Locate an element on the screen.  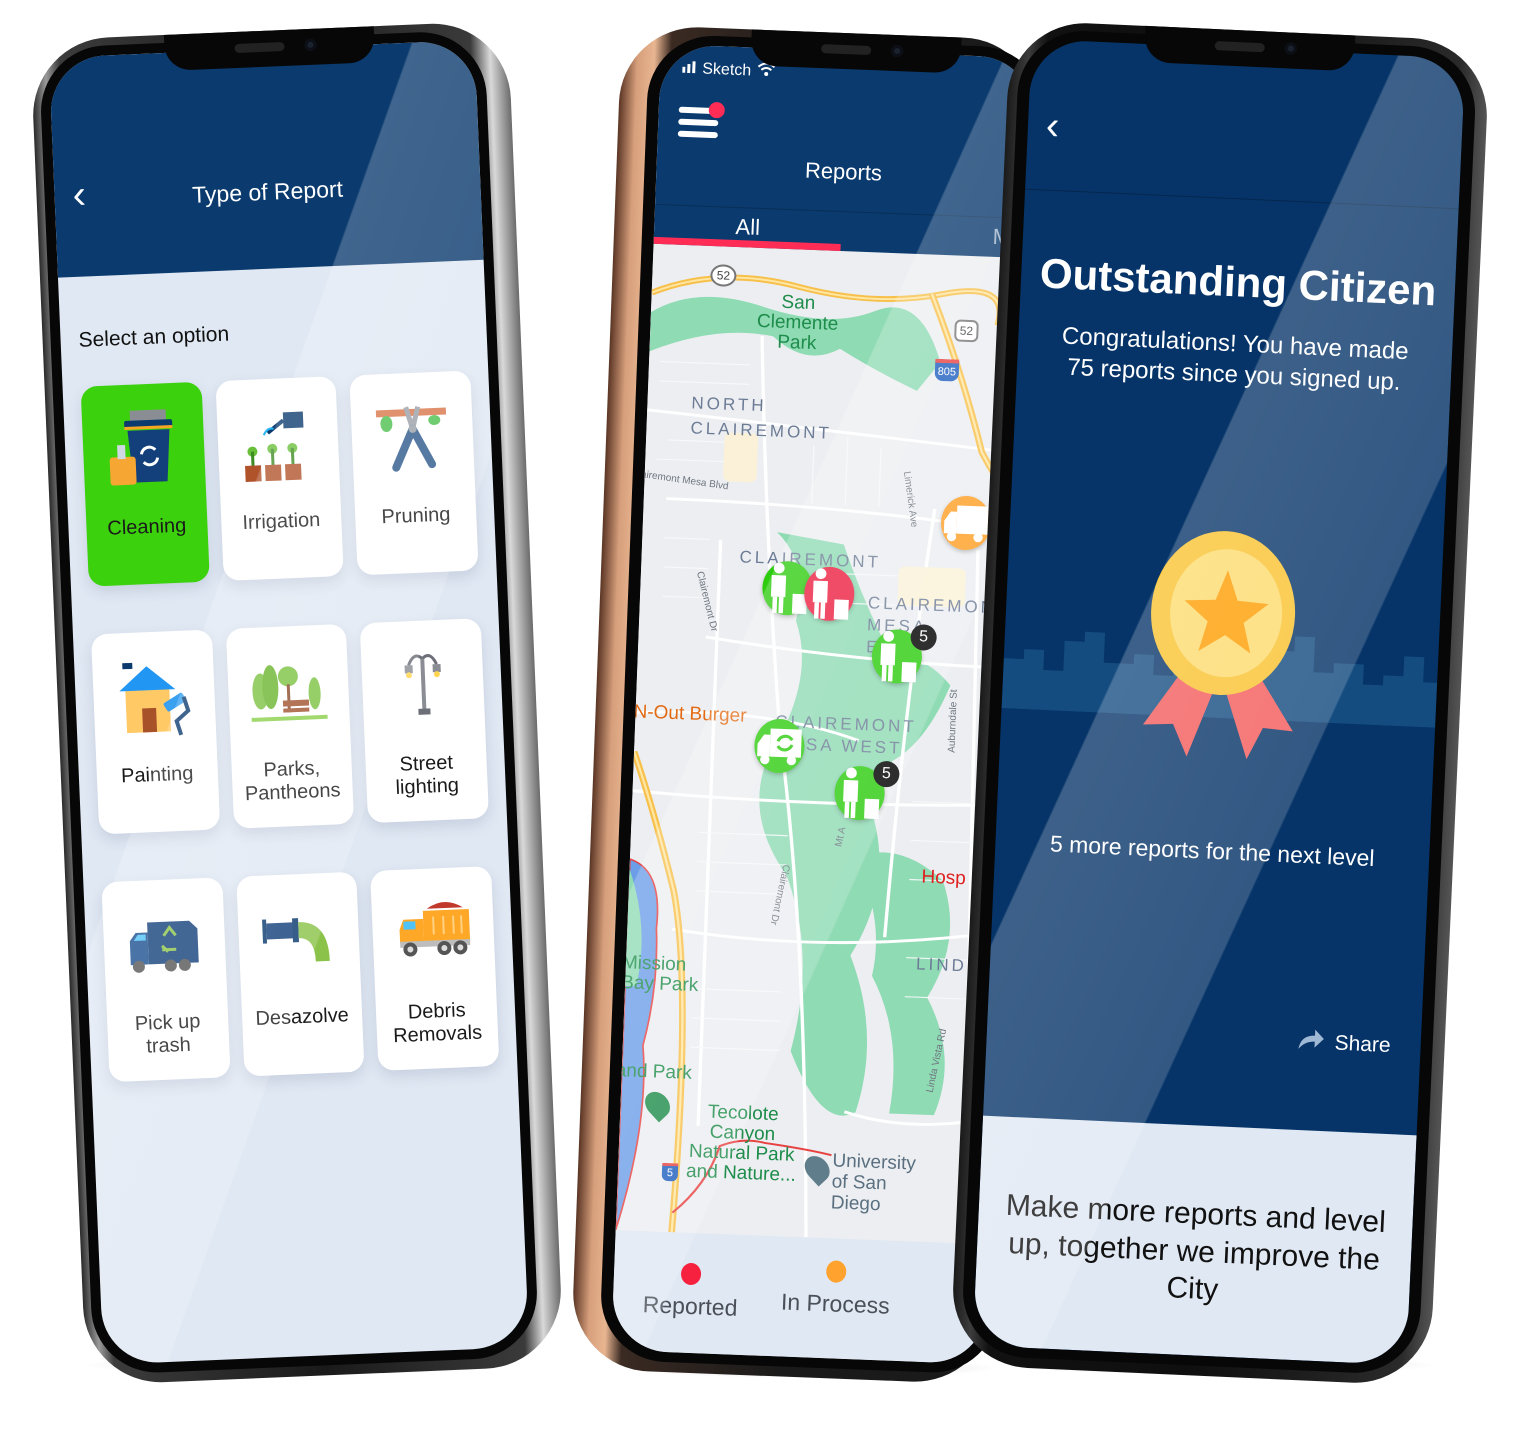
next-level-text: 5 more reports for the next level is located at coordinates (1212, 851).